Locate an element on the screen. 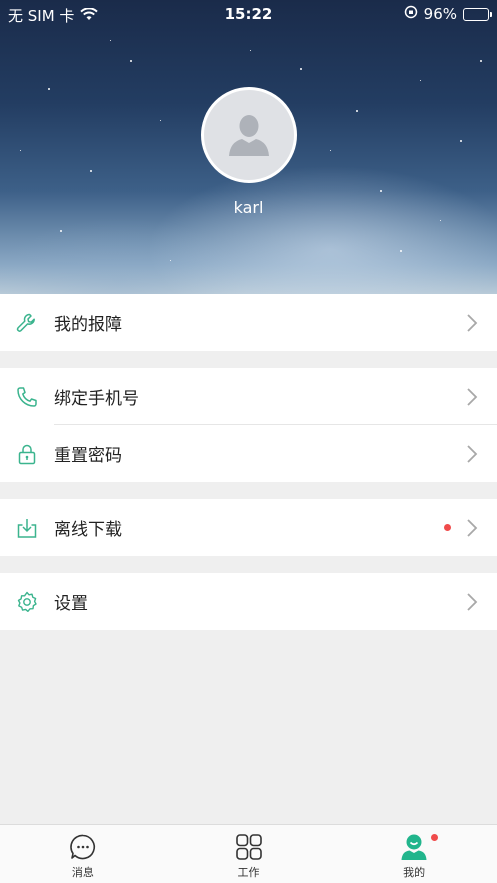 The height and width of the screenshot is (883, 497). menu-item-offline-download: 离线下载 is located at coordinates (248, 527).